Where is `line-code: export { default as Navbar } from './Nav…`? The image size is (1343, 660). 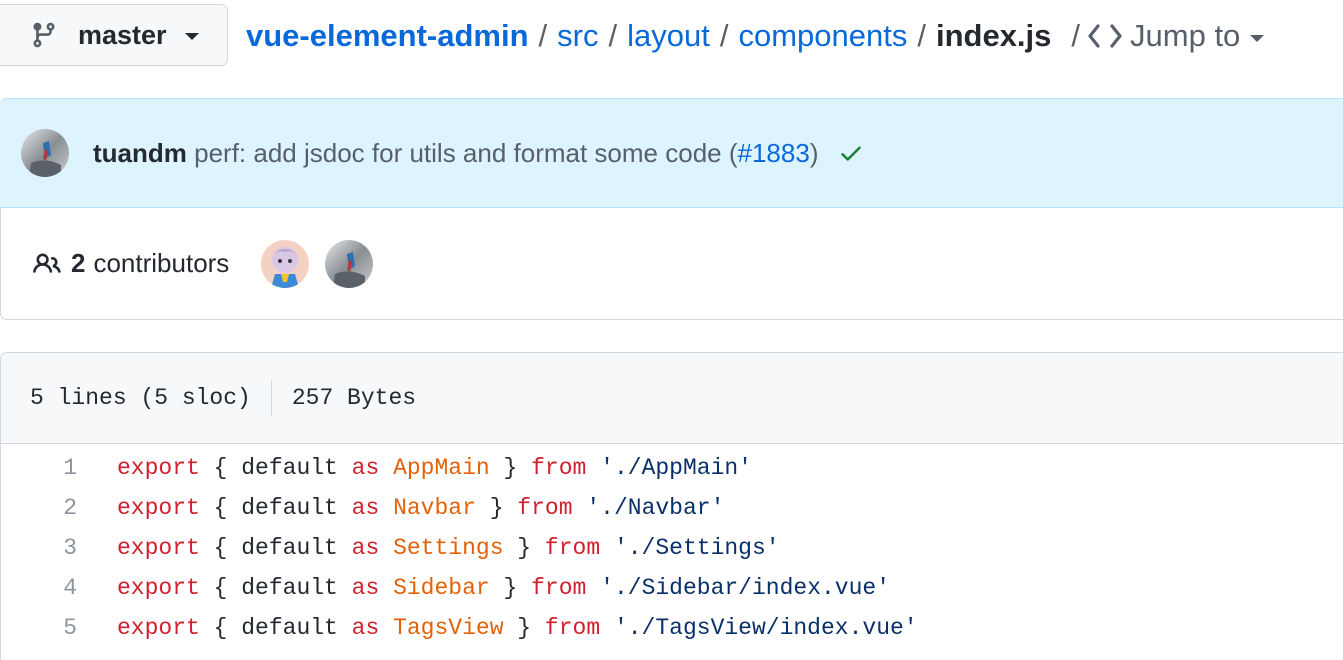 line-code: export { default as Navbar } from './Nav… is located at coordinates (421, 508).